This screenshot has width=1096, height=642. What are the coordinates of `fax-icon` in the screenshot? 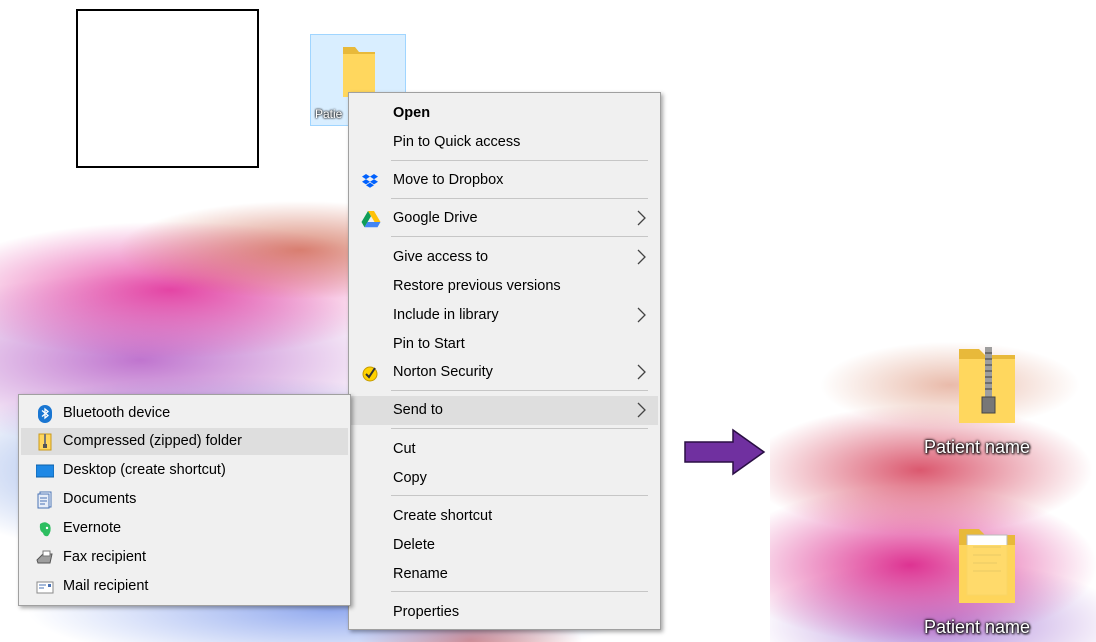 It's located at (45, 558).